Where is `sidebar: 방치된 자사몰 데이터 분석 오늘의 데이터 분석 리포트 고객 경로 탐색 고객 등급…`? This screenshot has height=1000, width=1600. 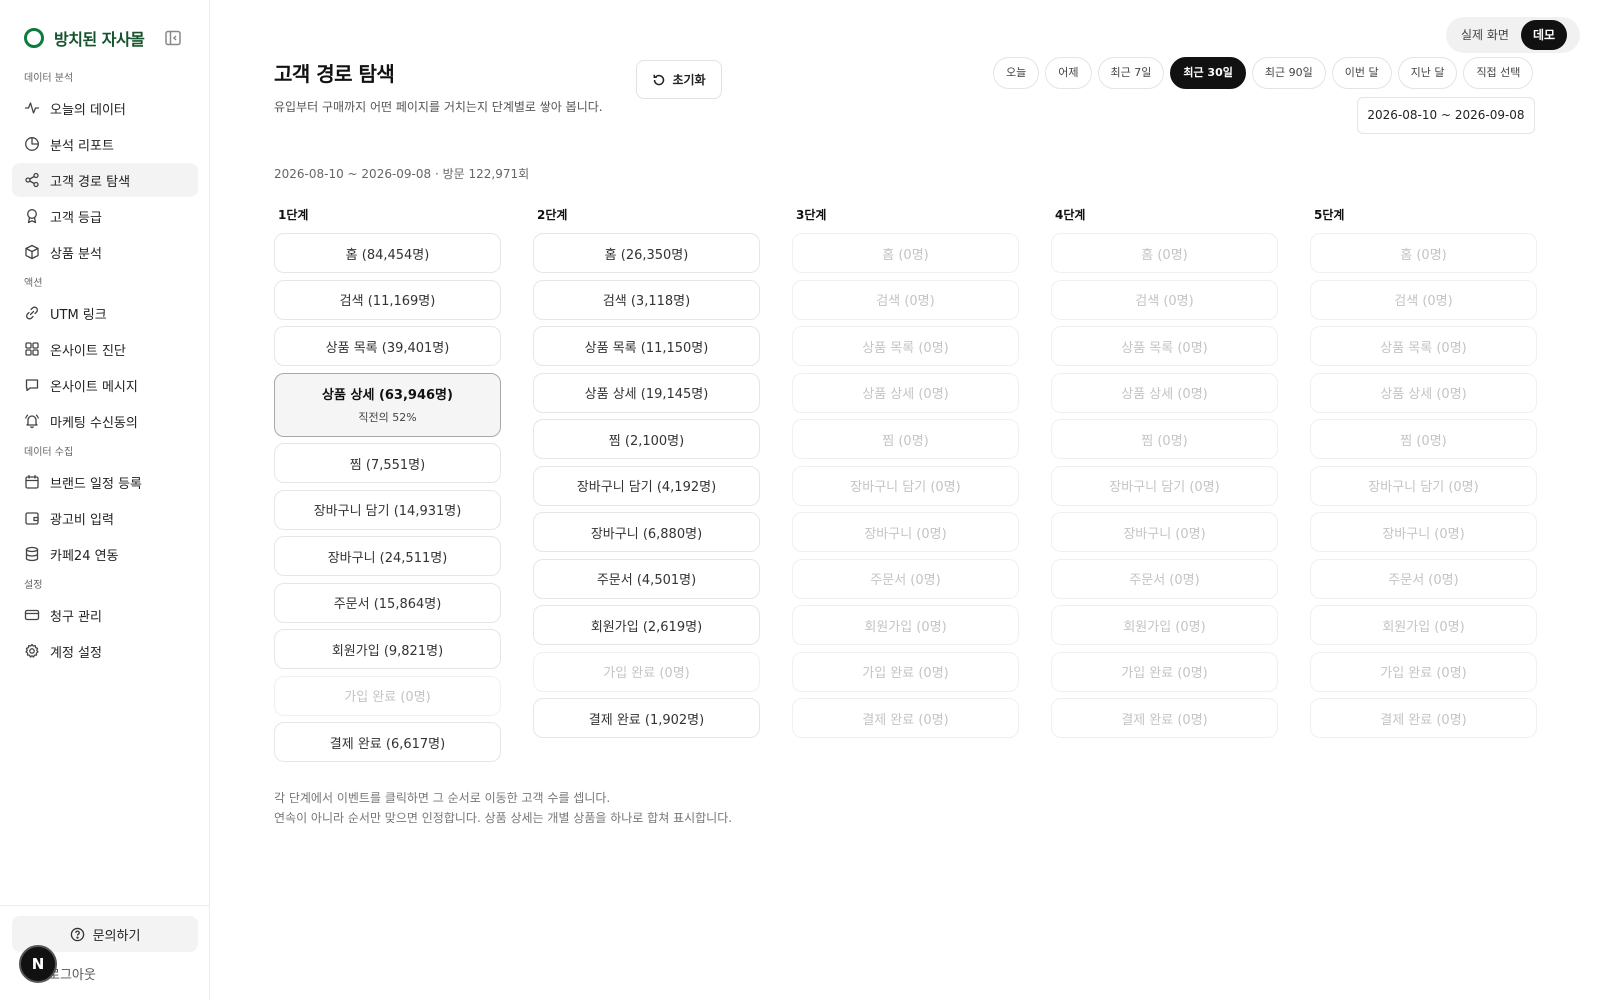
sidebar: 방치된 자사몰 데이터 분석 오늘의 데이터 분석 리포트 고객 경로 탐색 고객 등급… is located at coordinates (105, 500).